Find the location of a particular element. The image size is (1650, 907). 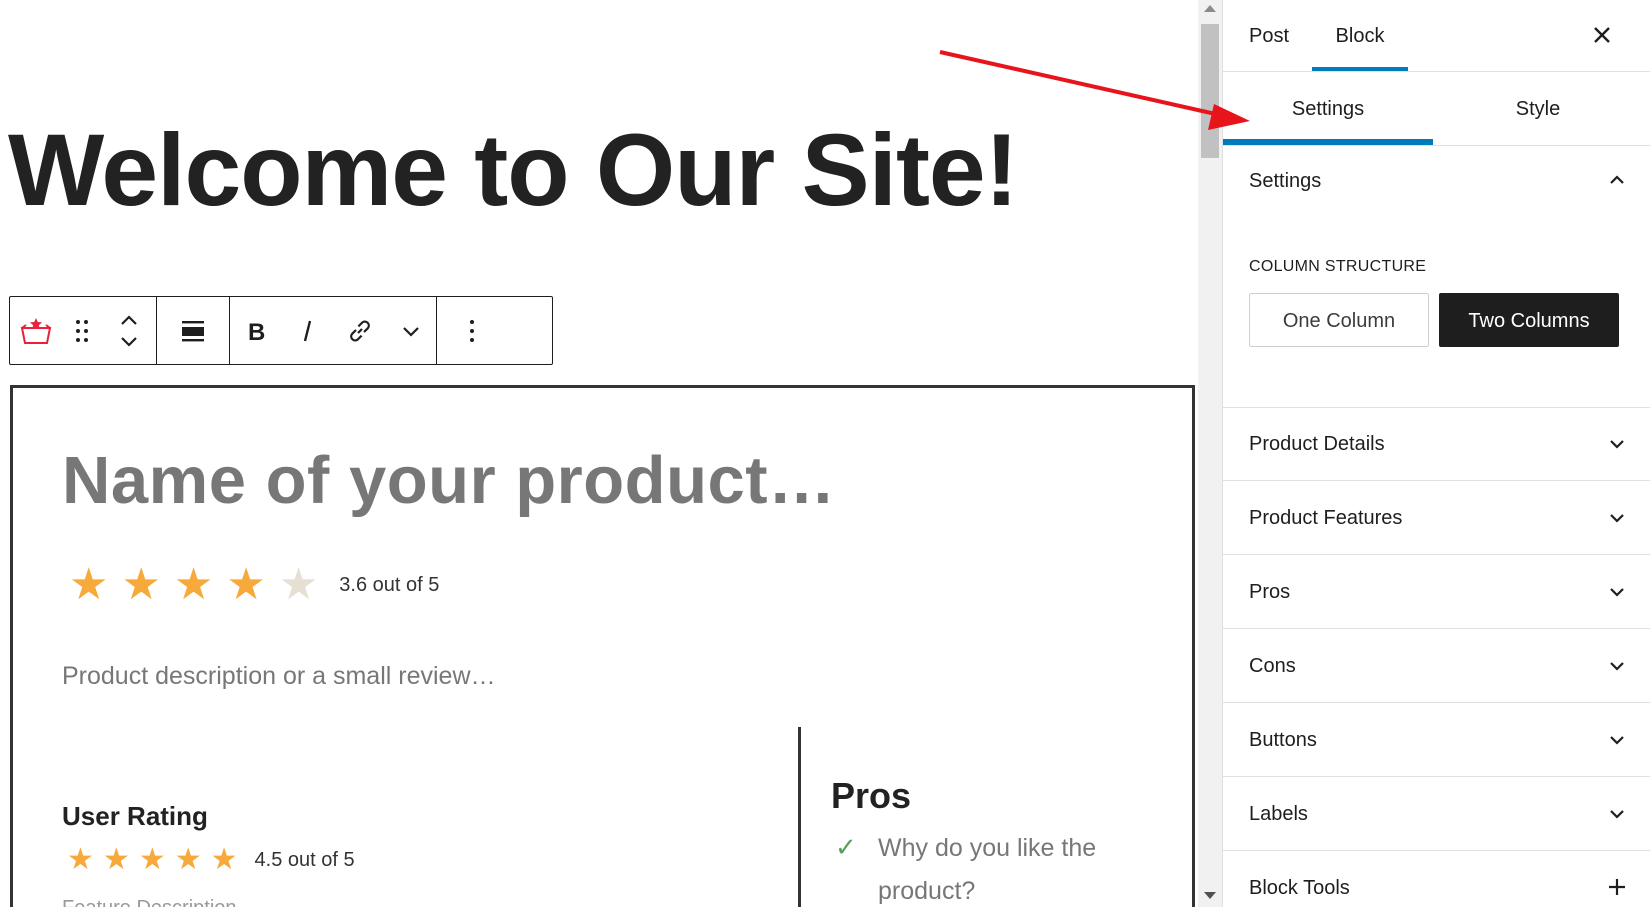

panel-title: Block Tools is located at coordinates (1299, 888).